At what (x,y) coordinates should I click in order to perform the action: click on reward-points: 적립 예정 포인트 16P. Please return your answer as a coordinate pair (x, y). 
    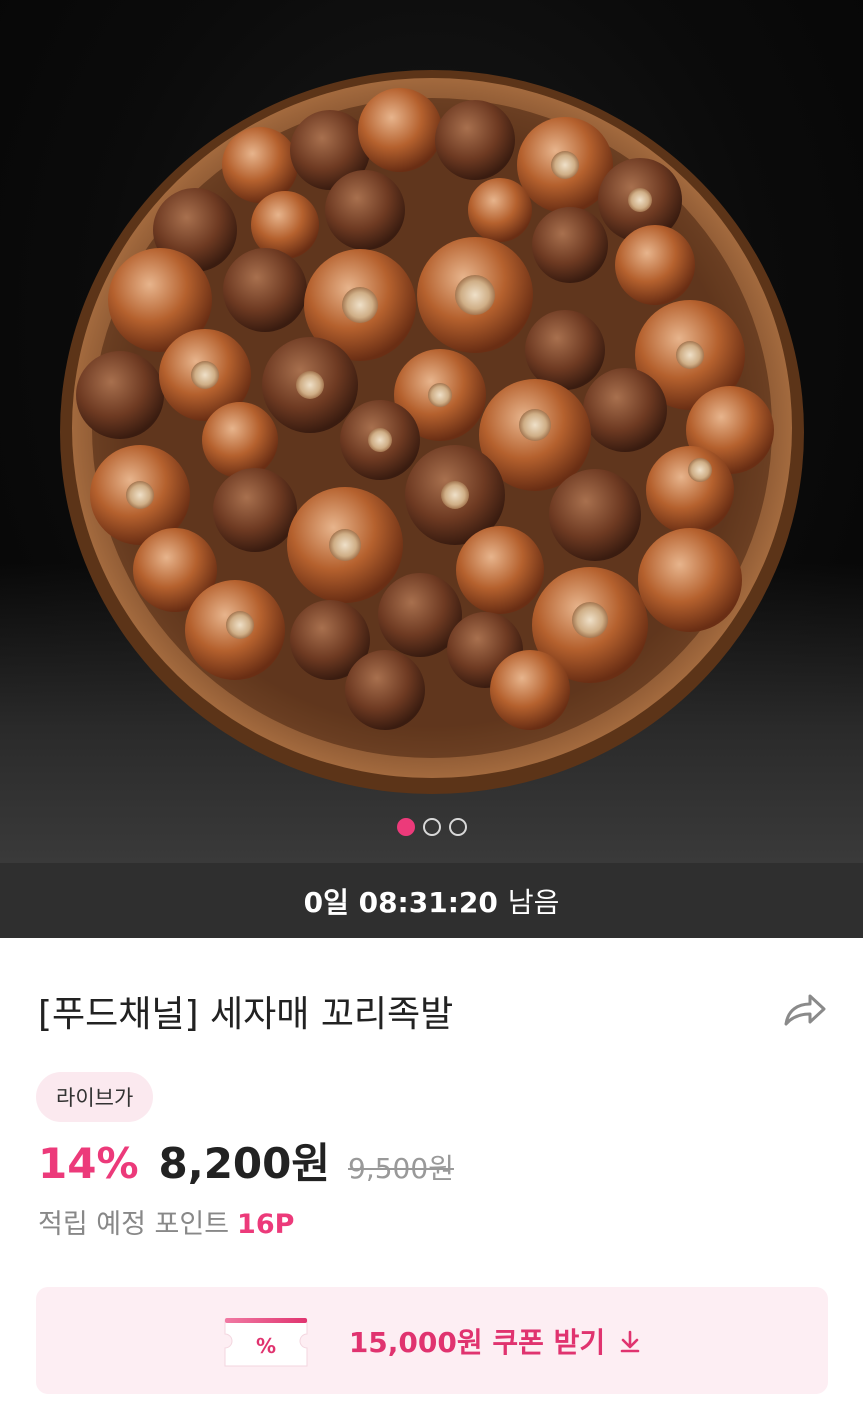
    Looking at the image, I should click on (166, 1221).